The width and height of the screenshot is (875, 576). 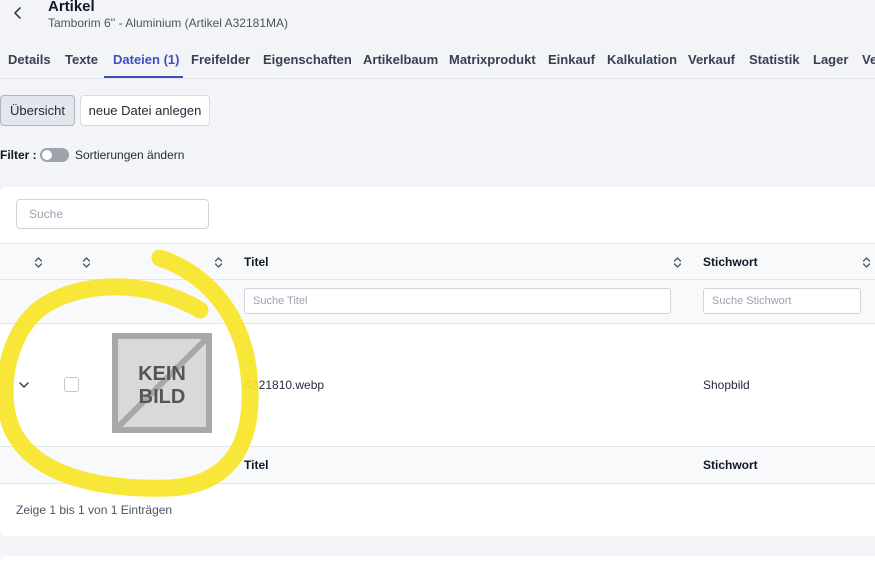 What do you see at coordinates (782, 301) in the screenshot?
I see `keyword-filter-input` at bounding box center [782, 301].